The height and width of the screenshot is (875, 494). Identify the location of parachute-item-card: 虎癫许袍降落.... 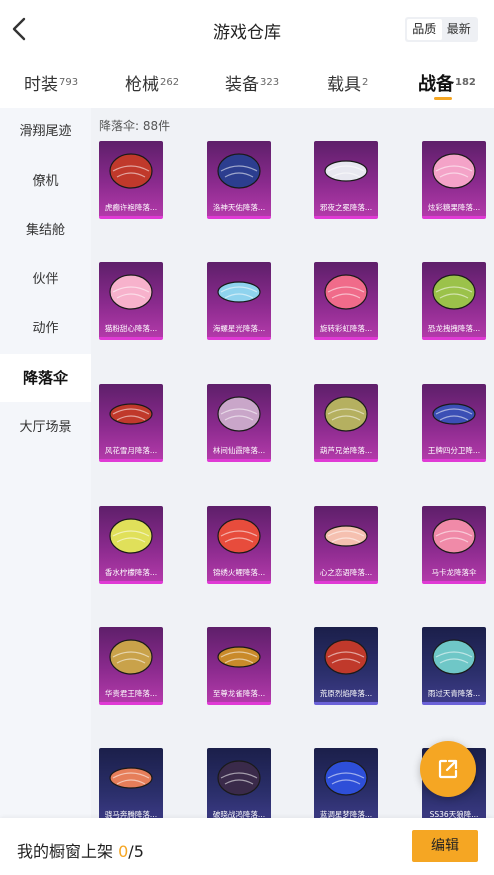
(131, 180).